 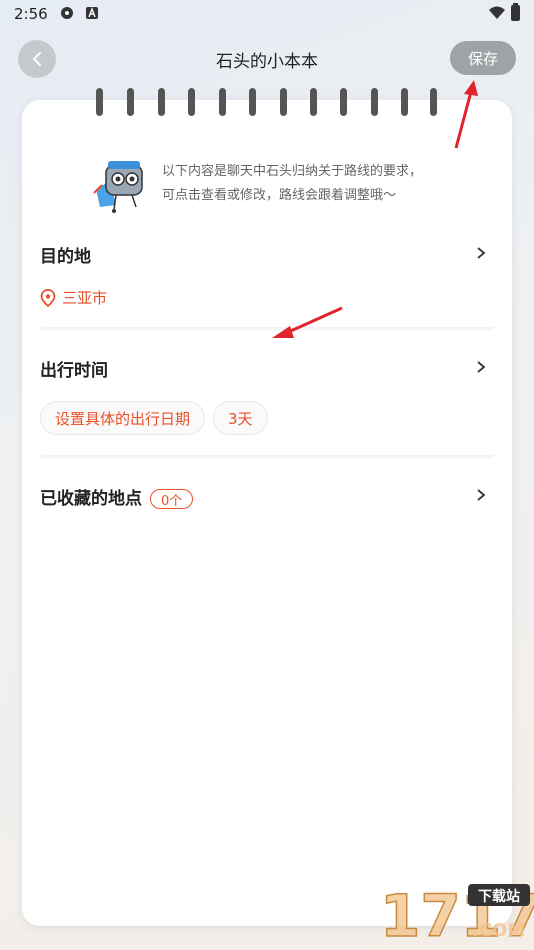 What do you see at coordinates (91, 499) in the screenshot?
I see `saved-places-label: 已收藏的地点` at bounding box center [91, 499].